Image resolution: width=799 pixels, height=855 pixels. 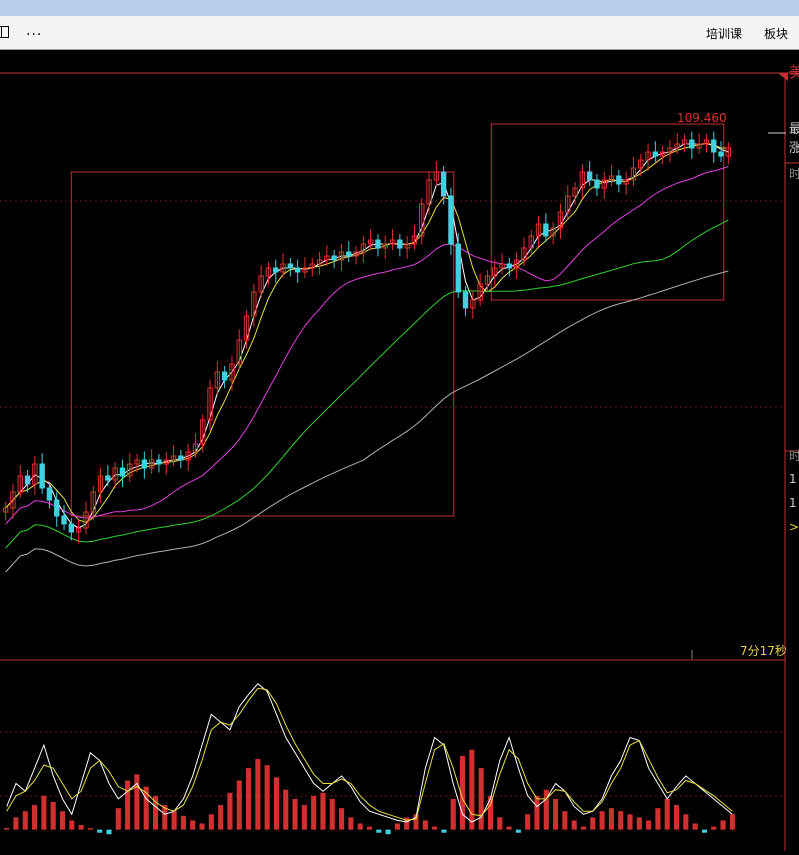 I want to click on side-panel-section-0: 时, so click(x=794, y=174).